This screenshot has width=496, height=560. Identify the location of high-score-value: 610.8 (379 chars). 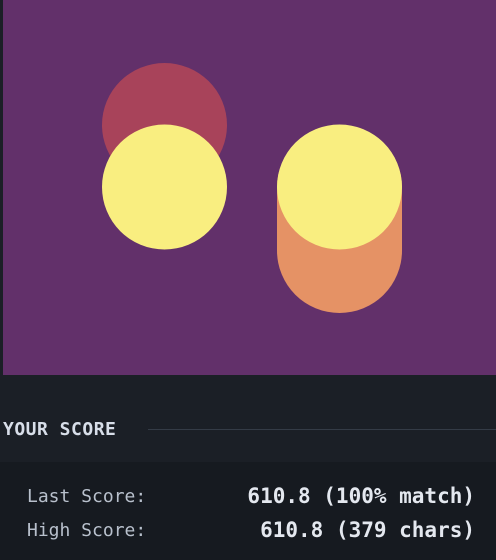
(367, 530).